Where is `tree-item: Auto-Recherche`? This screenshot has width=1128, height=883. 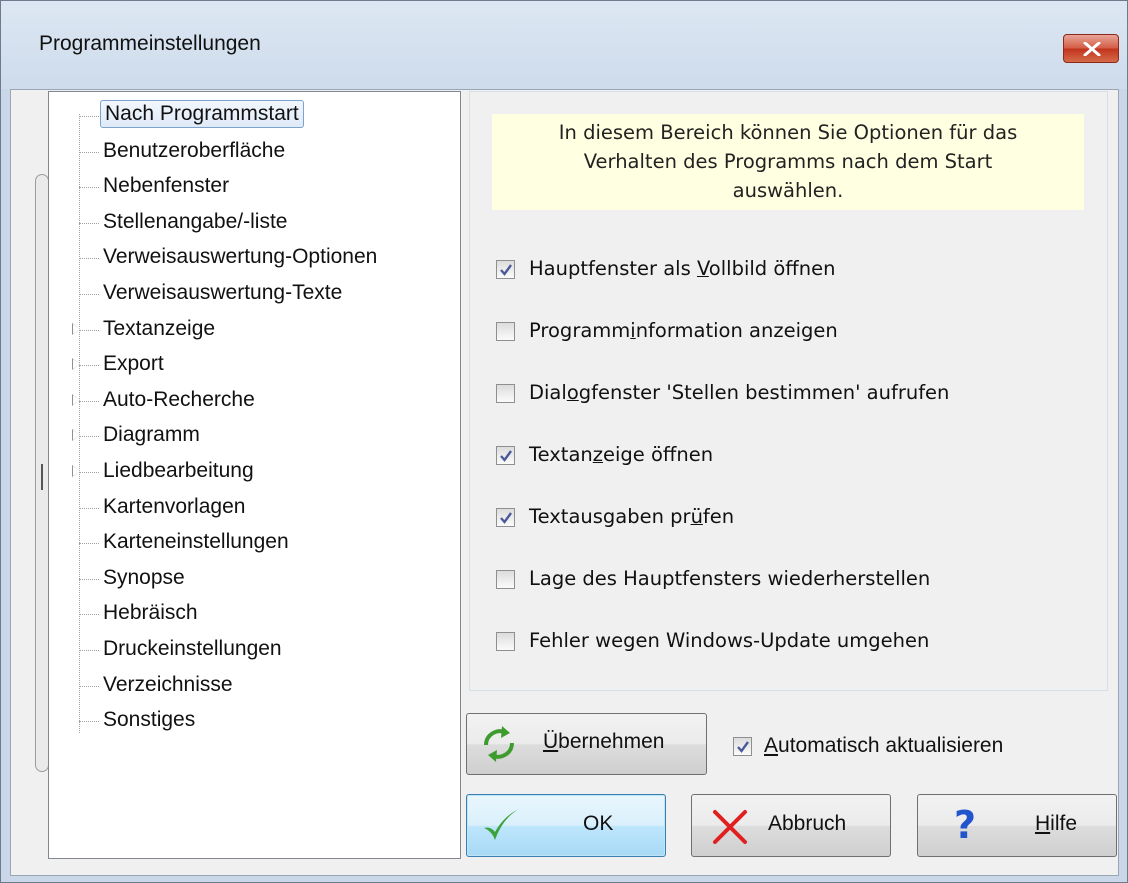 tree-item: Auto-Recherche is located at coordinates (255, 402).